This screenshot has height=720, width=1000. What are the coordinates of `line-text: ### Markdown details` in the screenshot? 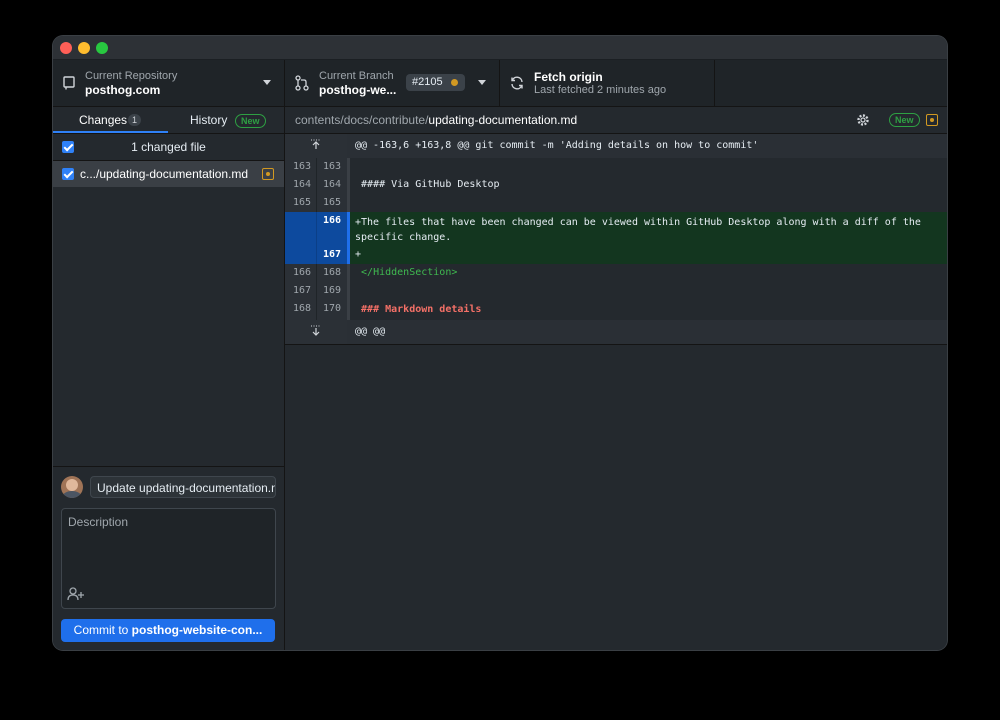 It's located at (418, 309).